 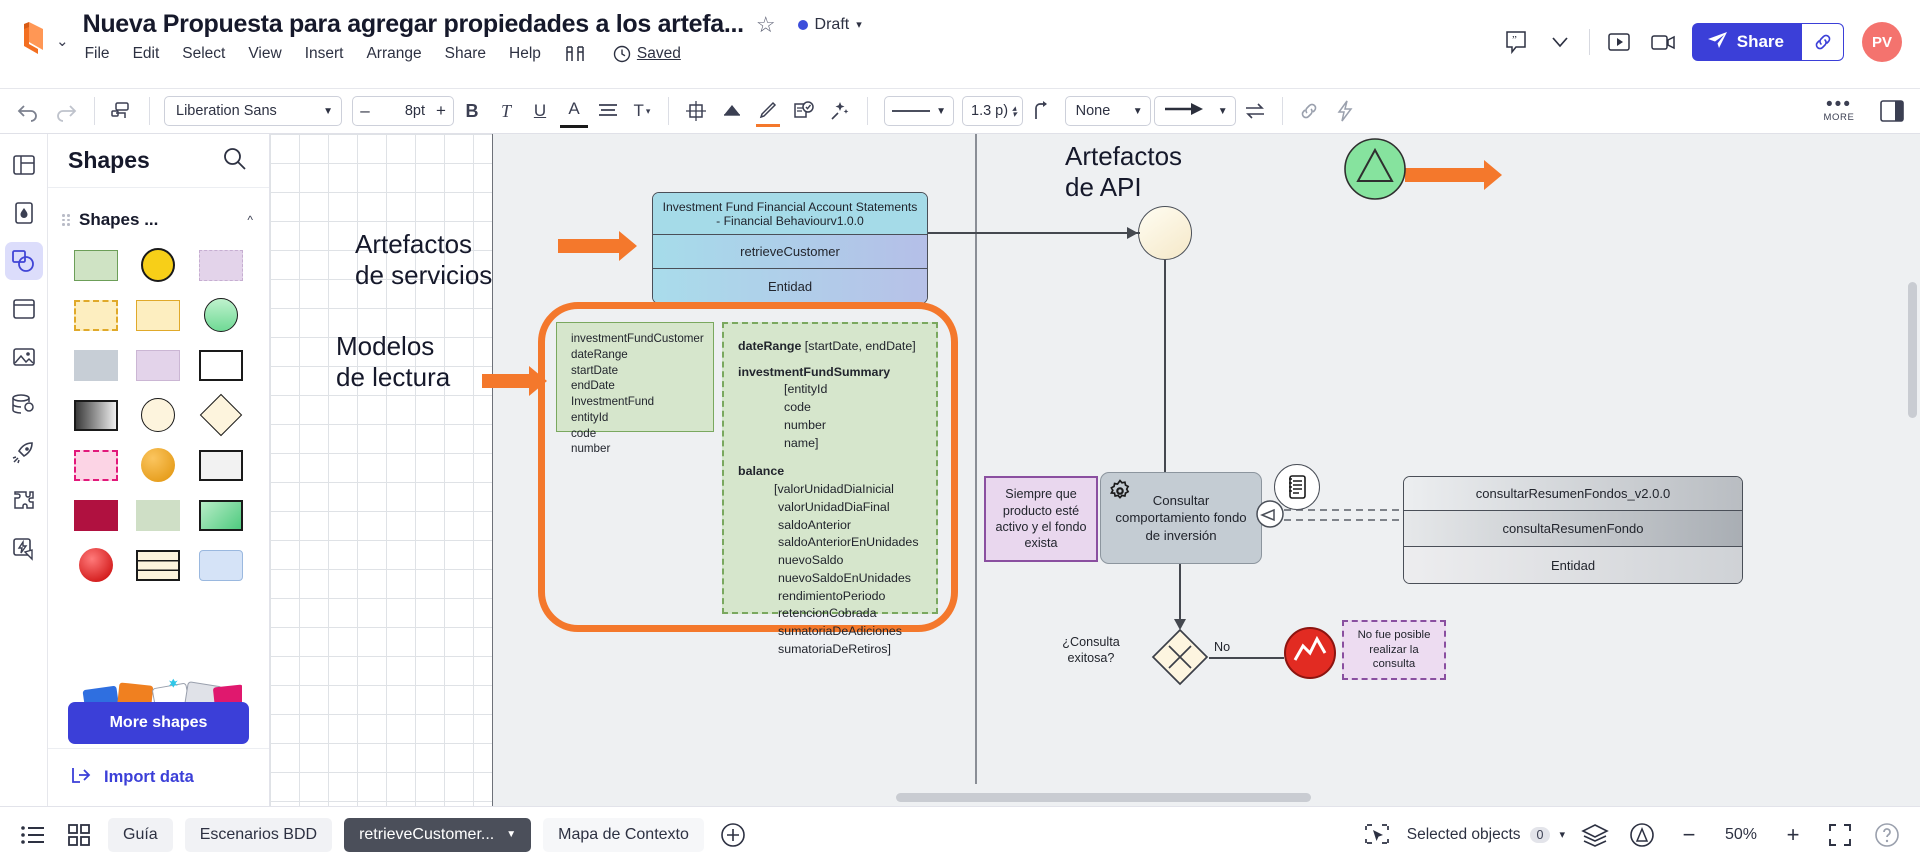 I want to click on redo-icon, so click(x=66, y=111).